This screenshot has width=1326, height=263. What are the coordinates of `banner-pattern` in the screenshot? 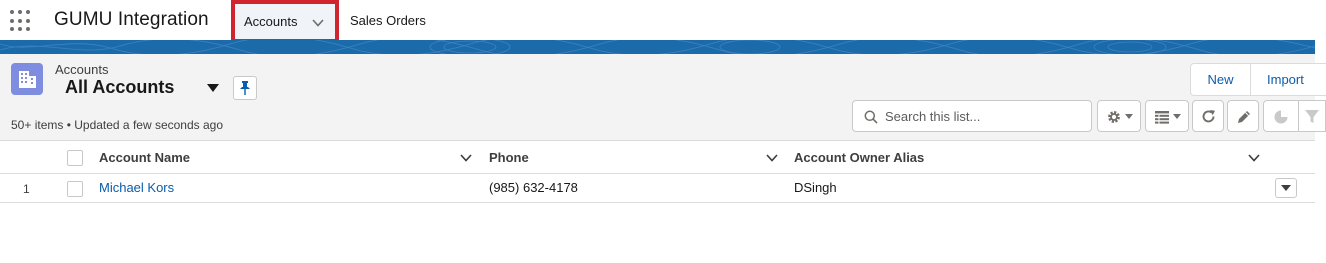 It's located at (657, 47).